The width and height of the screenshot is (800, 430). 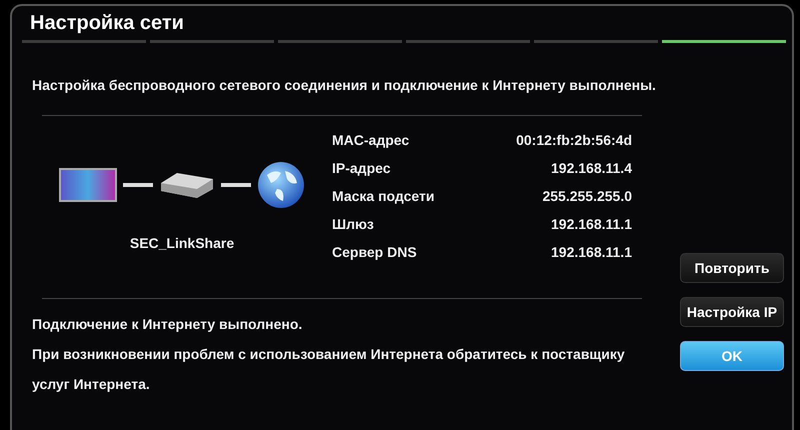 I want to click on detail-value: 255.255.255.0, so click(x=586, y=196).